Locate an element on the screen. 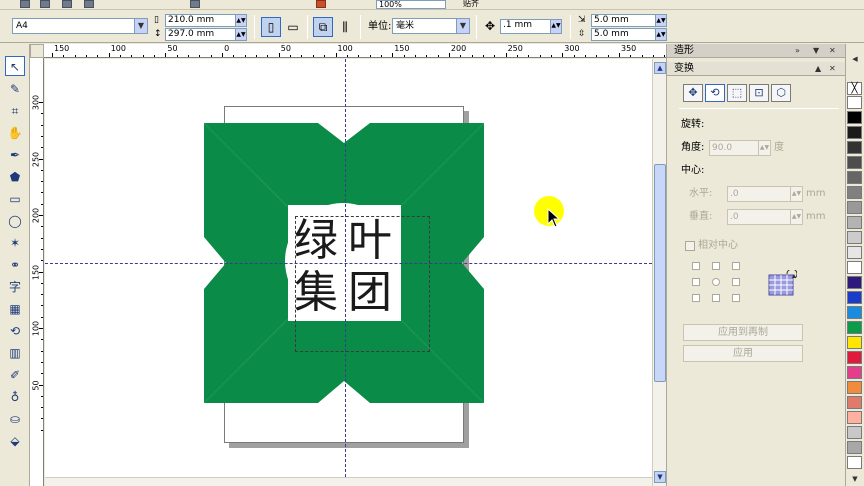 The image size is (864, 486). duplicate-y-field: 5.0 mm ▲▼ is located at coordinates (629, 34).